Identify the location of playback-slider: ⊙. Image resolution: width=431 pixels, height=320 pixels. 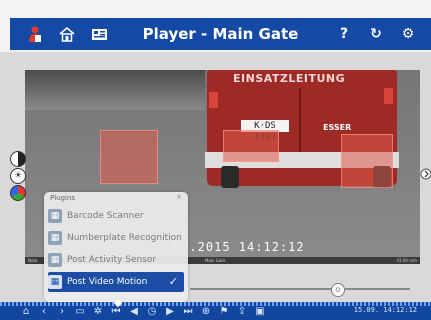
(305, 290).